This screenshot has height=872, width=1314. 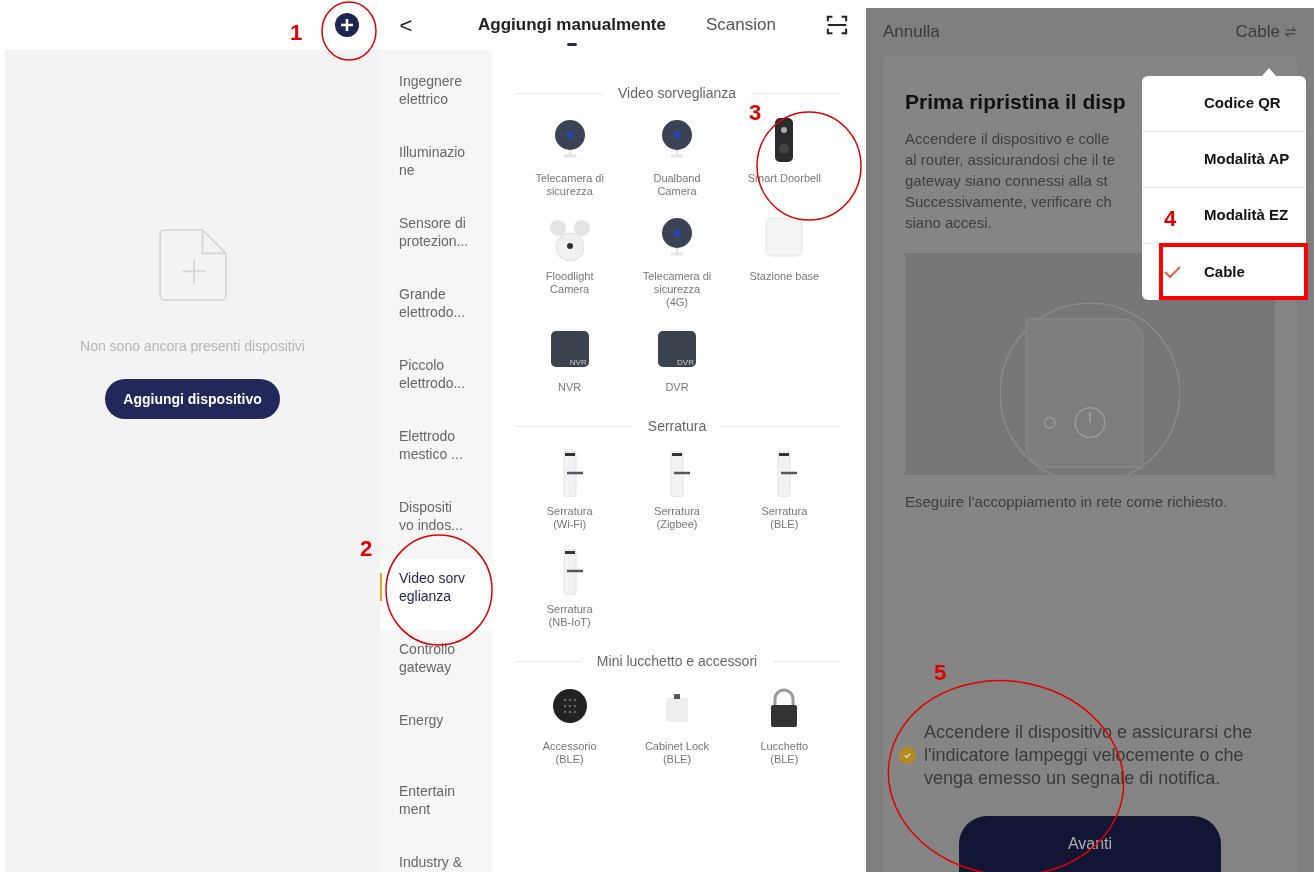 What do you see at coordinates (837, 25) in the screenshot?
I see `scan-icon` at bounding box center [837, 25].